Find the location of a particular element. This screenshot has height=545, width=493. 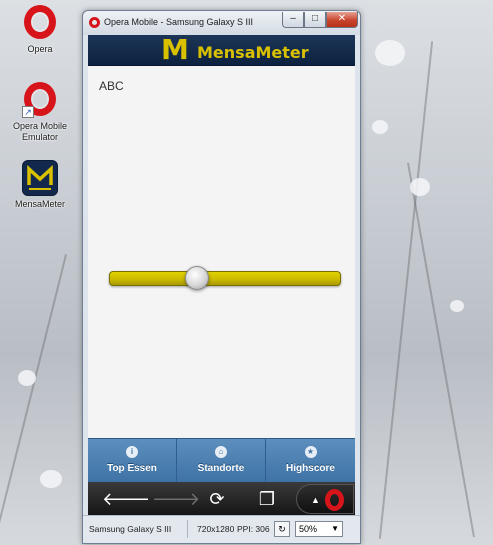

app-title: MensaMeter is located at coordinates (253, 52).